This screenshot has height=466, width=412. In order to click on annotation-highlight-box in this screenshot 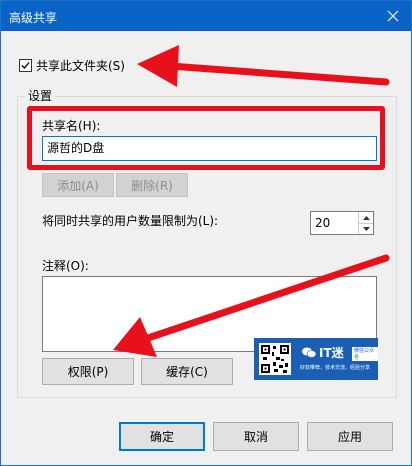, I will do `click(206, 138)`.